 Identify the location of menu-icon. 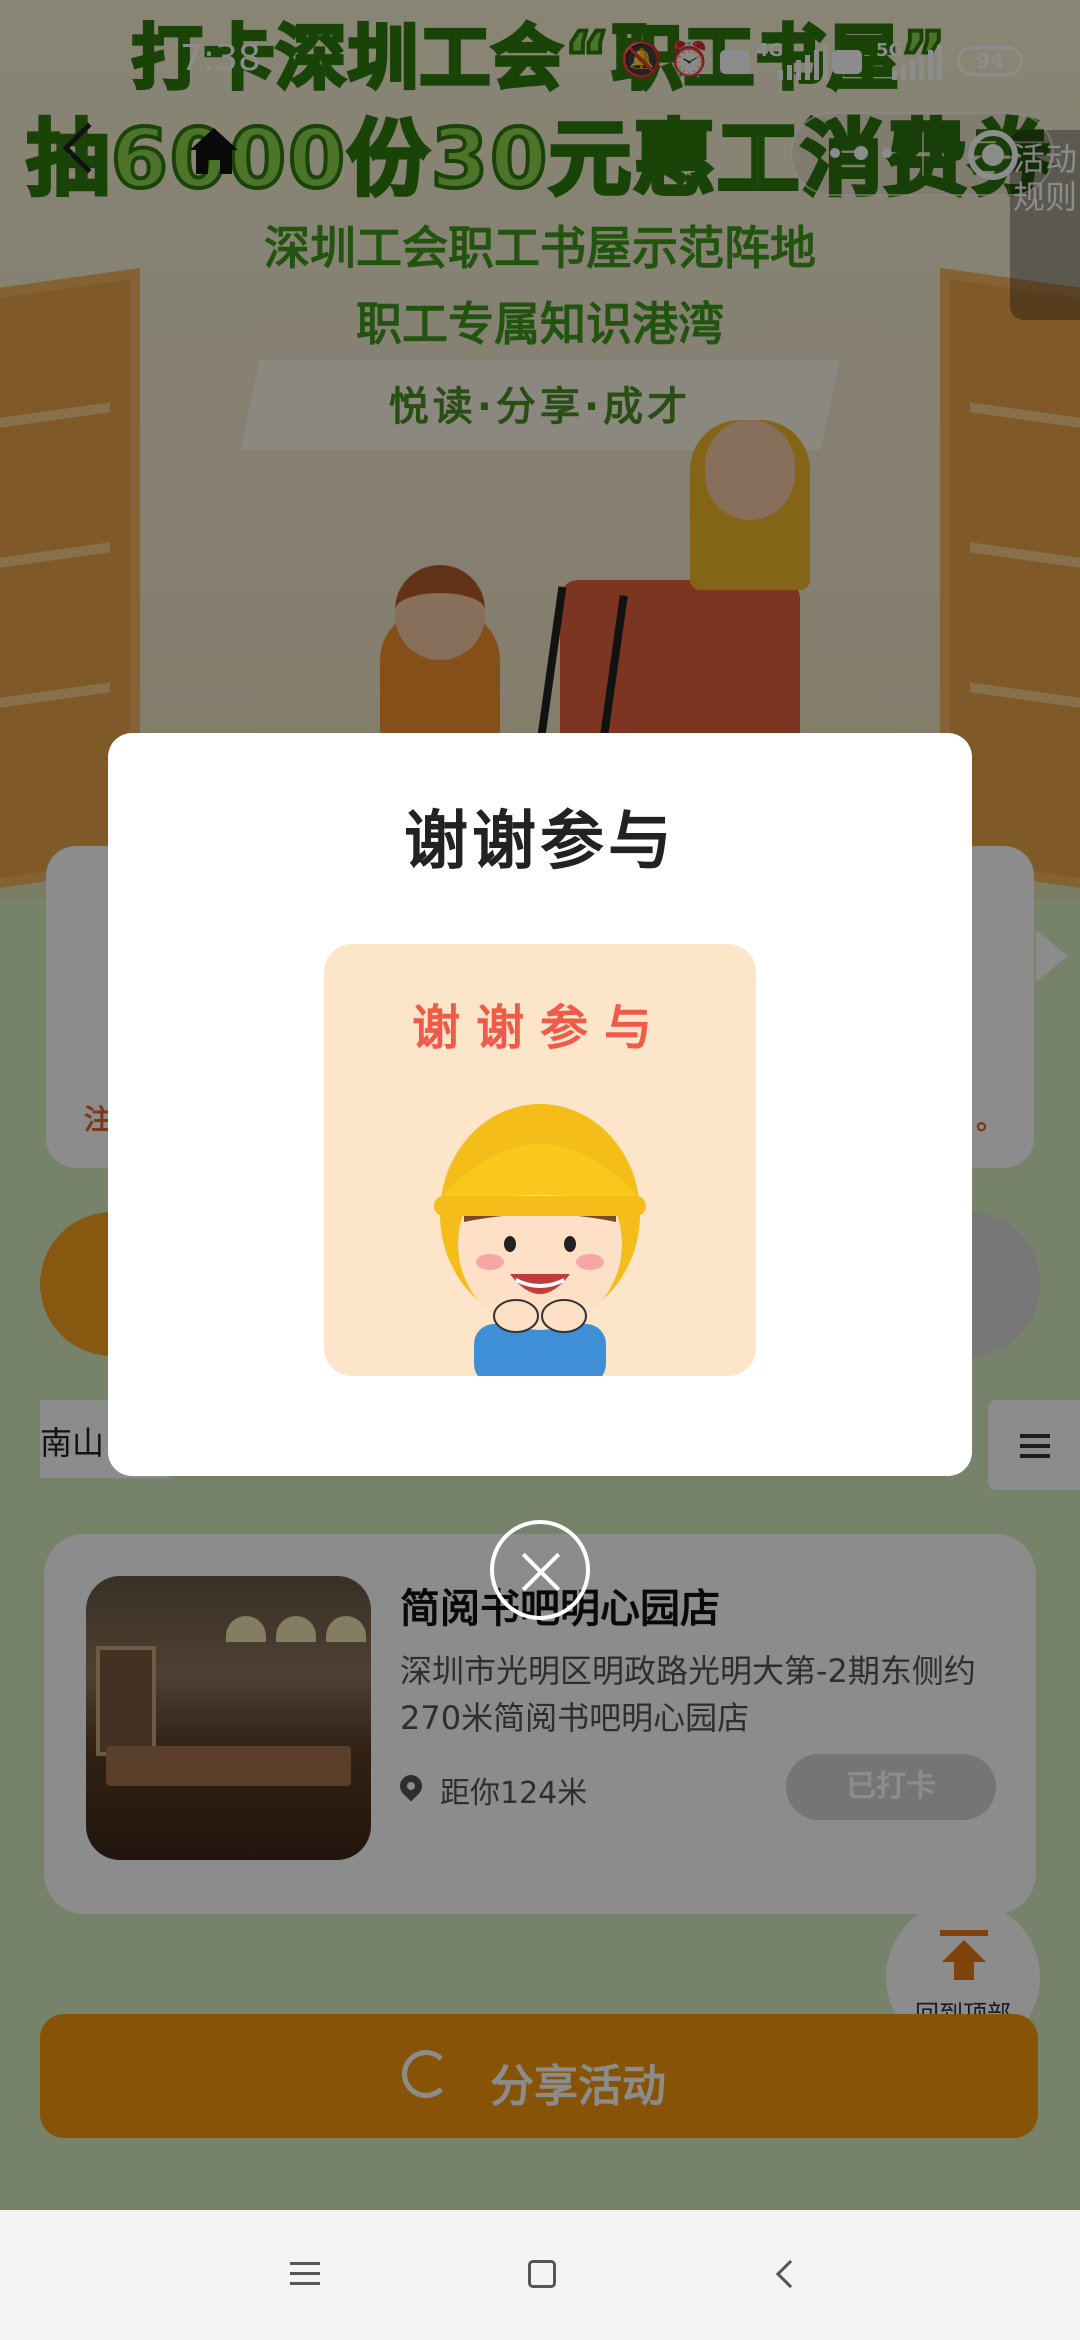
(305, 2273).